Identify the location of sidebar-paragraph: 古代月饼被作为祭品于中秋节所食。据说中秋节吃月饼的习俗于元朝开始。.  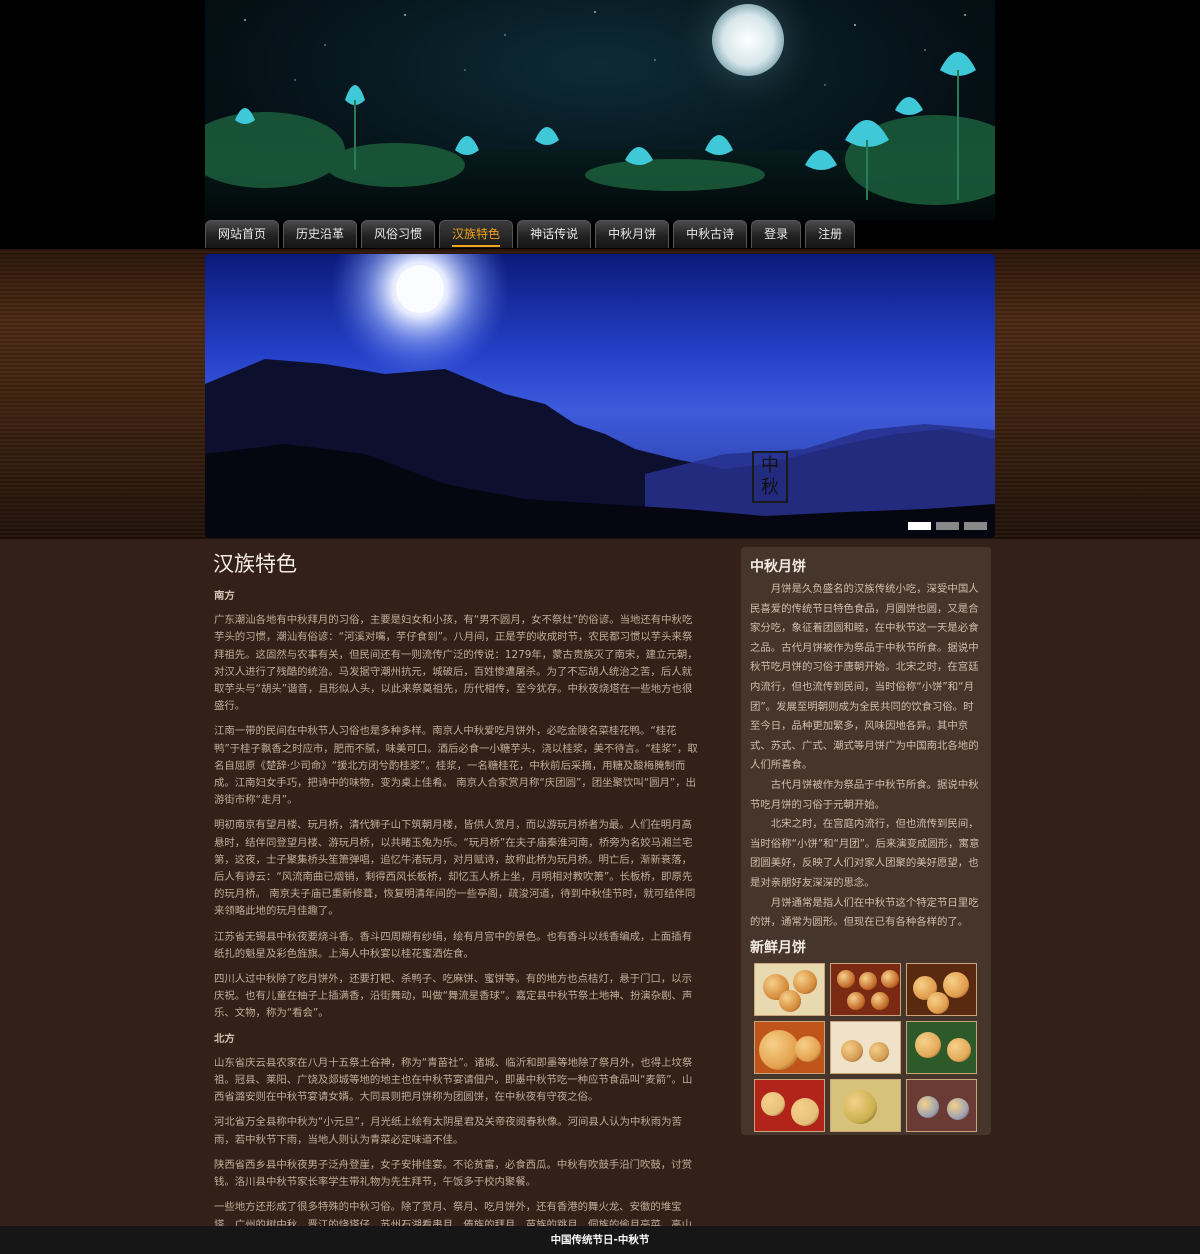
(864, 794).